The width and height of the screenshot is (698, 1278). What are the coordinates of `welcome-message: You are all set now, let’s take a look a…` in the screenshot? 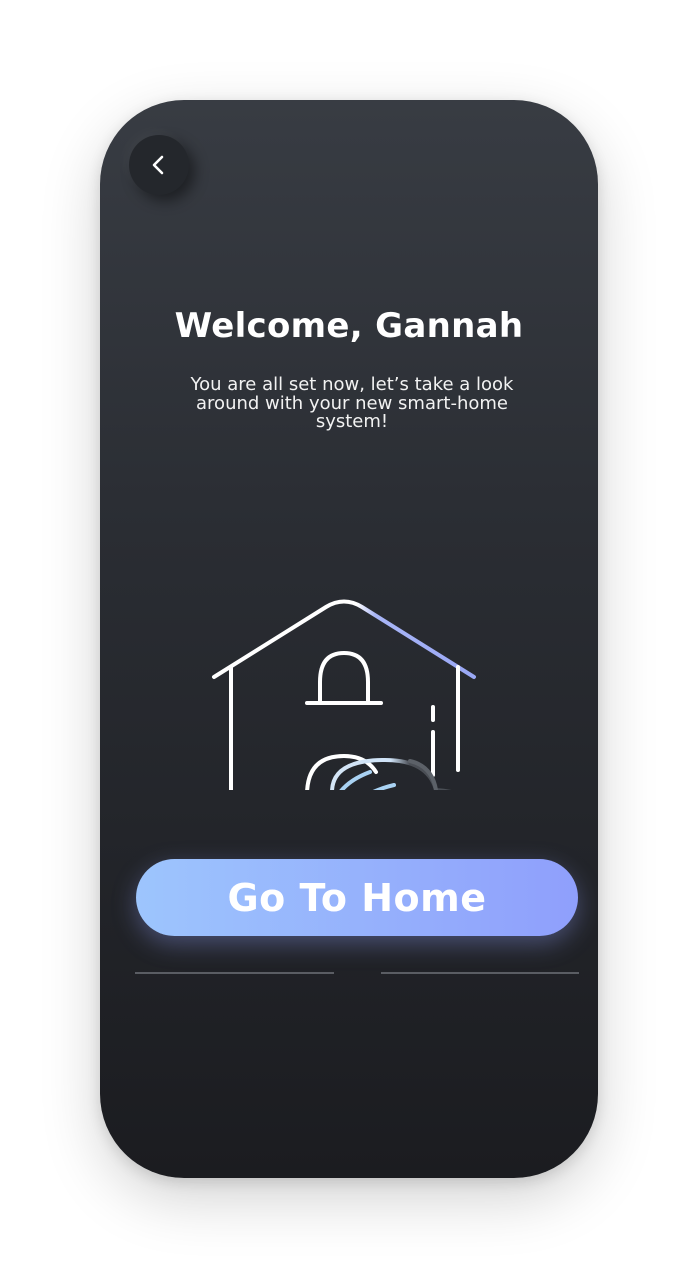 It's located at (352, 403).